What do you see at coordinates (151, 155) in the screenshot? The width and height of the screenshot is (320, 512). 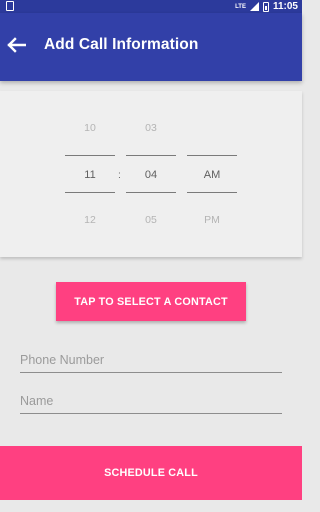 I see `minute-divider-top` at bounding box center [151, 155].